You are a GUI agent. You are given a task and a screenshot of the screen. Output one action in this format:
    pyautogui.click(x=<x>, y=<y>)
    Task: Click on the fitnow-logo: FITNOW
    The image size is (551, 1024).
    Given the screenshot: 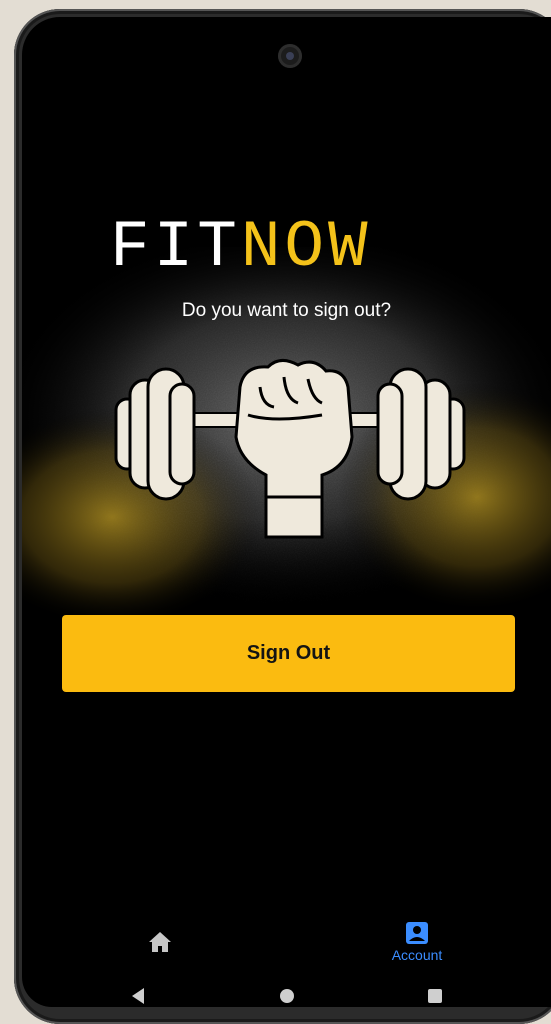 What is the action you would take?
    pyautogui.click(x=290, y=248)
    